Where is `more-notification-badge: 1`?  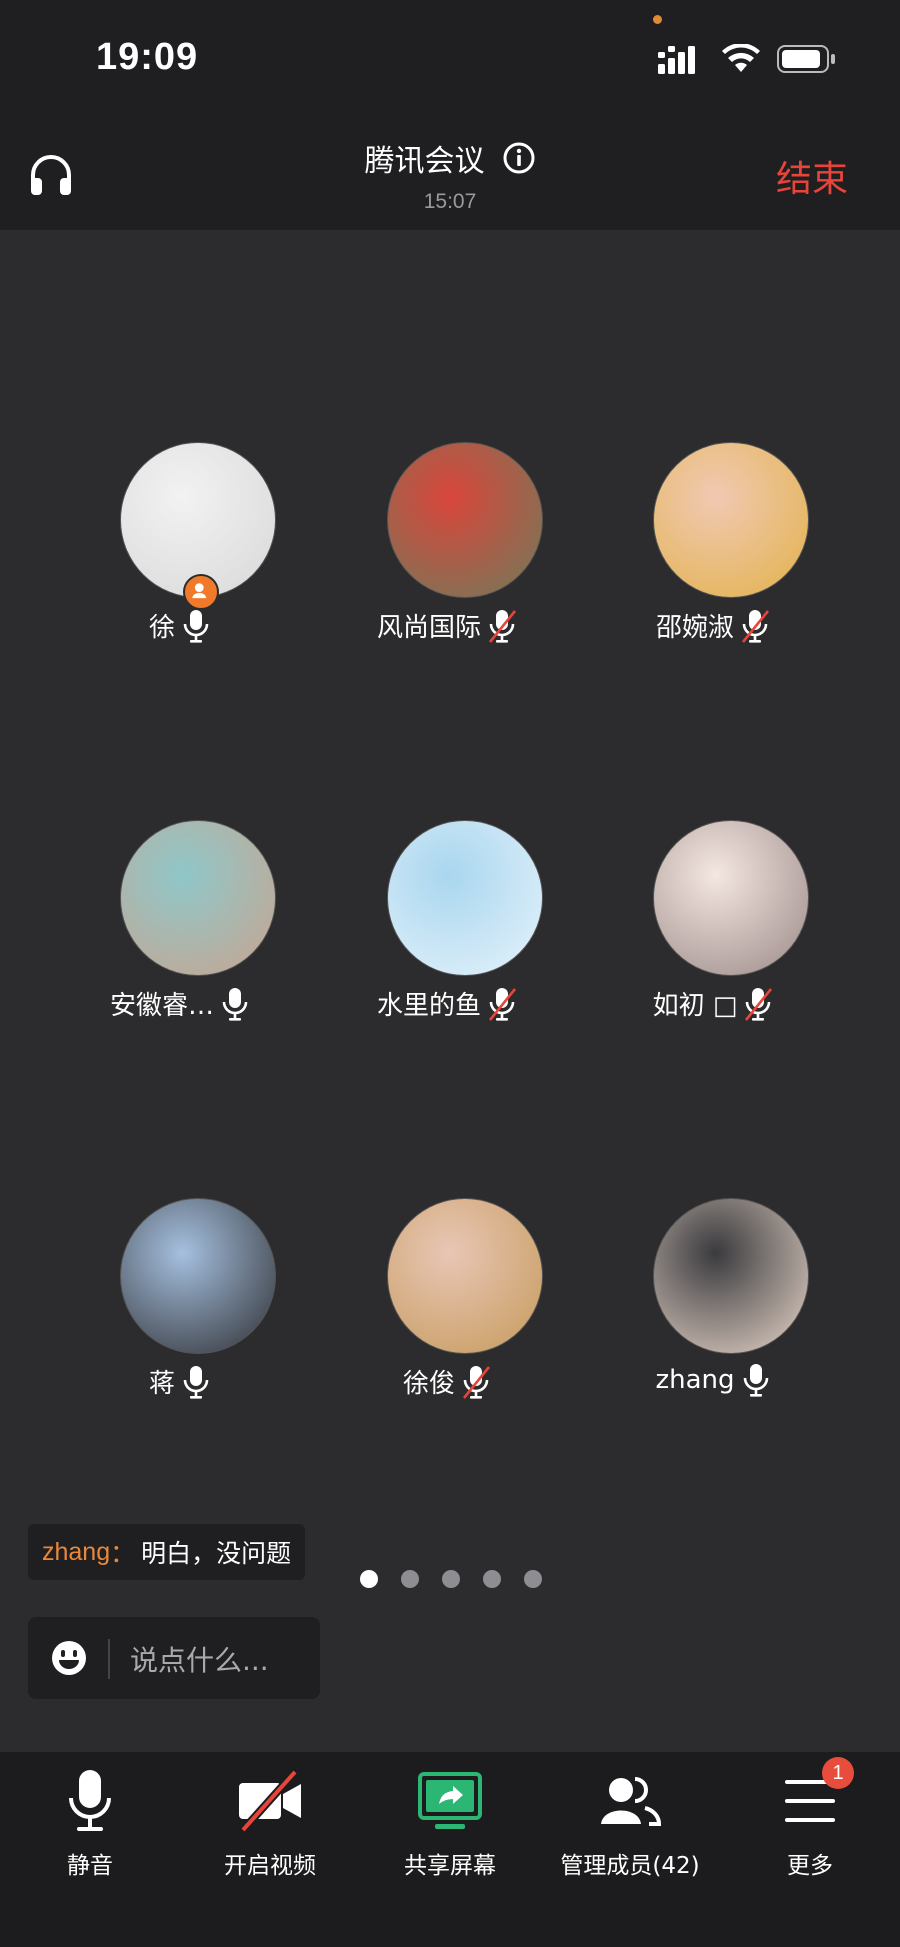
more-notification-badge: 1 is located at coordinates (838, 1773).